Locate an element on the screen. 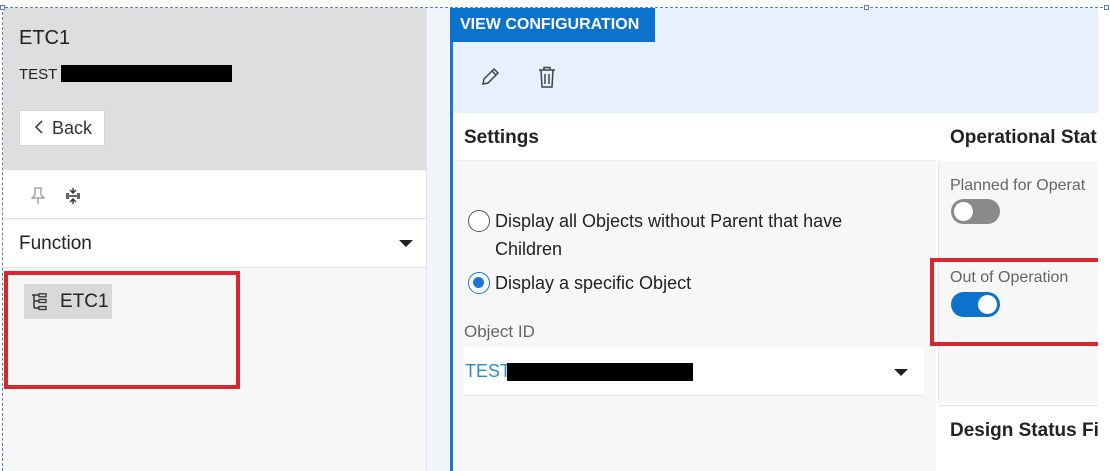  planned-operation-toggle is located at coordinates (975, 211).